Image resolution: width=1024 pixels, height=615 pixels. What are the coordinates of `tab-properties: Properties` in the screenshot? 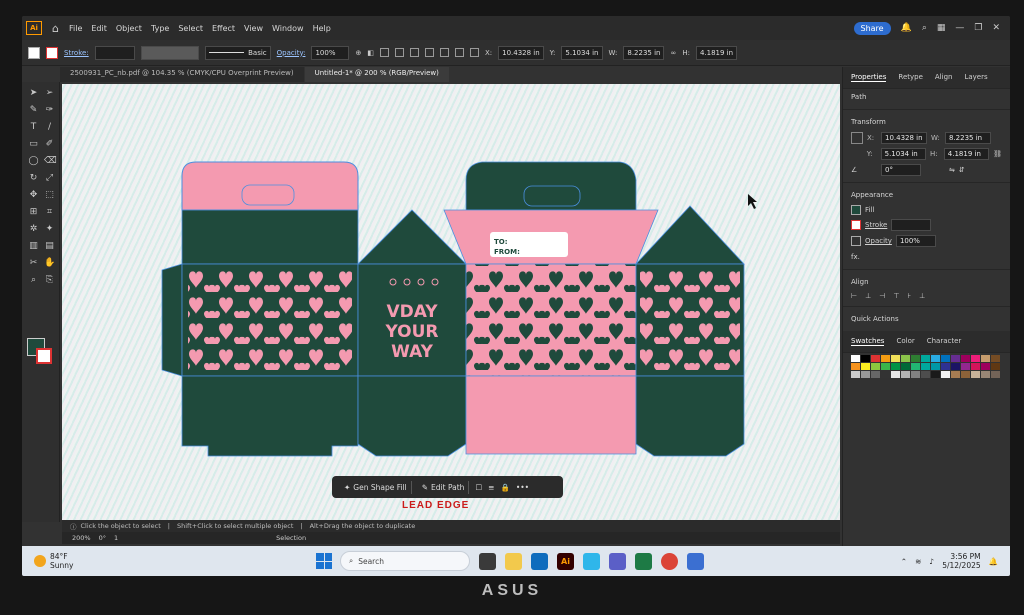 It's located at (869, 77).